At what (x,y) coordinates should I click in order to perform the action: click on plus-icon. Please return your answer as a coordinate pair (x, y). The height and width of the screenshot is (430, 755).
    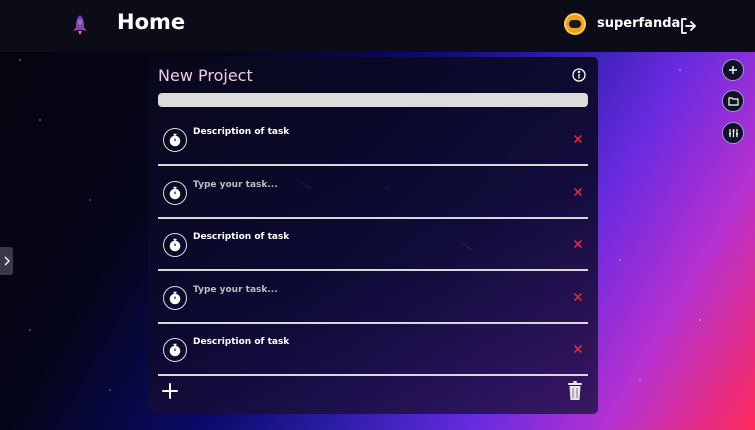
    Looking at the image, I should click on (733, 70).